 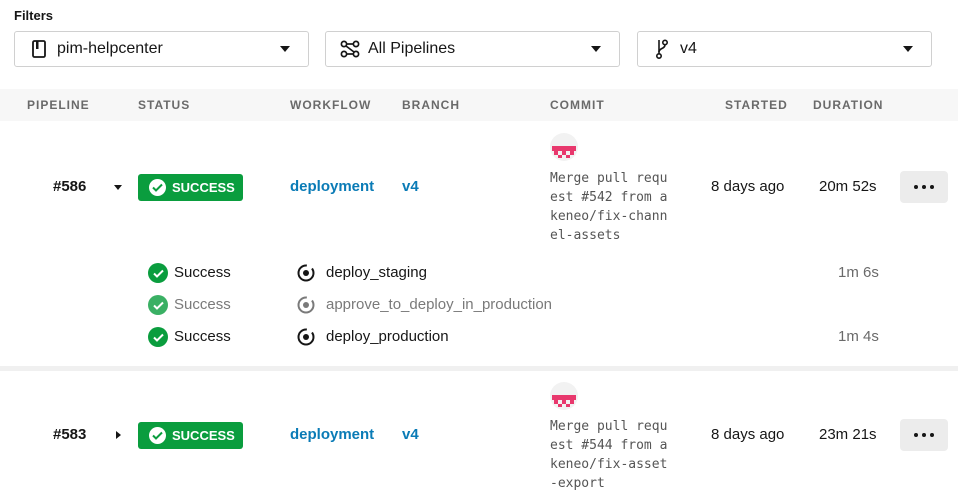 What do you see at coordinates (110, 48) in the screenshot?
I see `project-filter-value: pim-helpcenter` at bounding box center [110, 48].